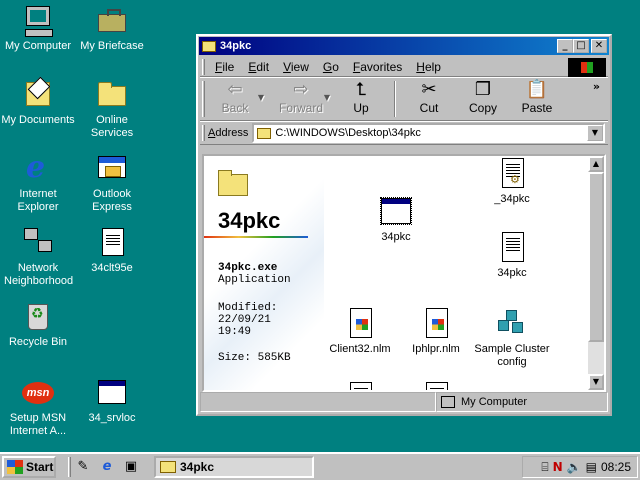 The image size is (640, 480). Describe the element at coordinates (596, 86) in the screenshot. I see `toolbar-chevron-icon: »` at that location.